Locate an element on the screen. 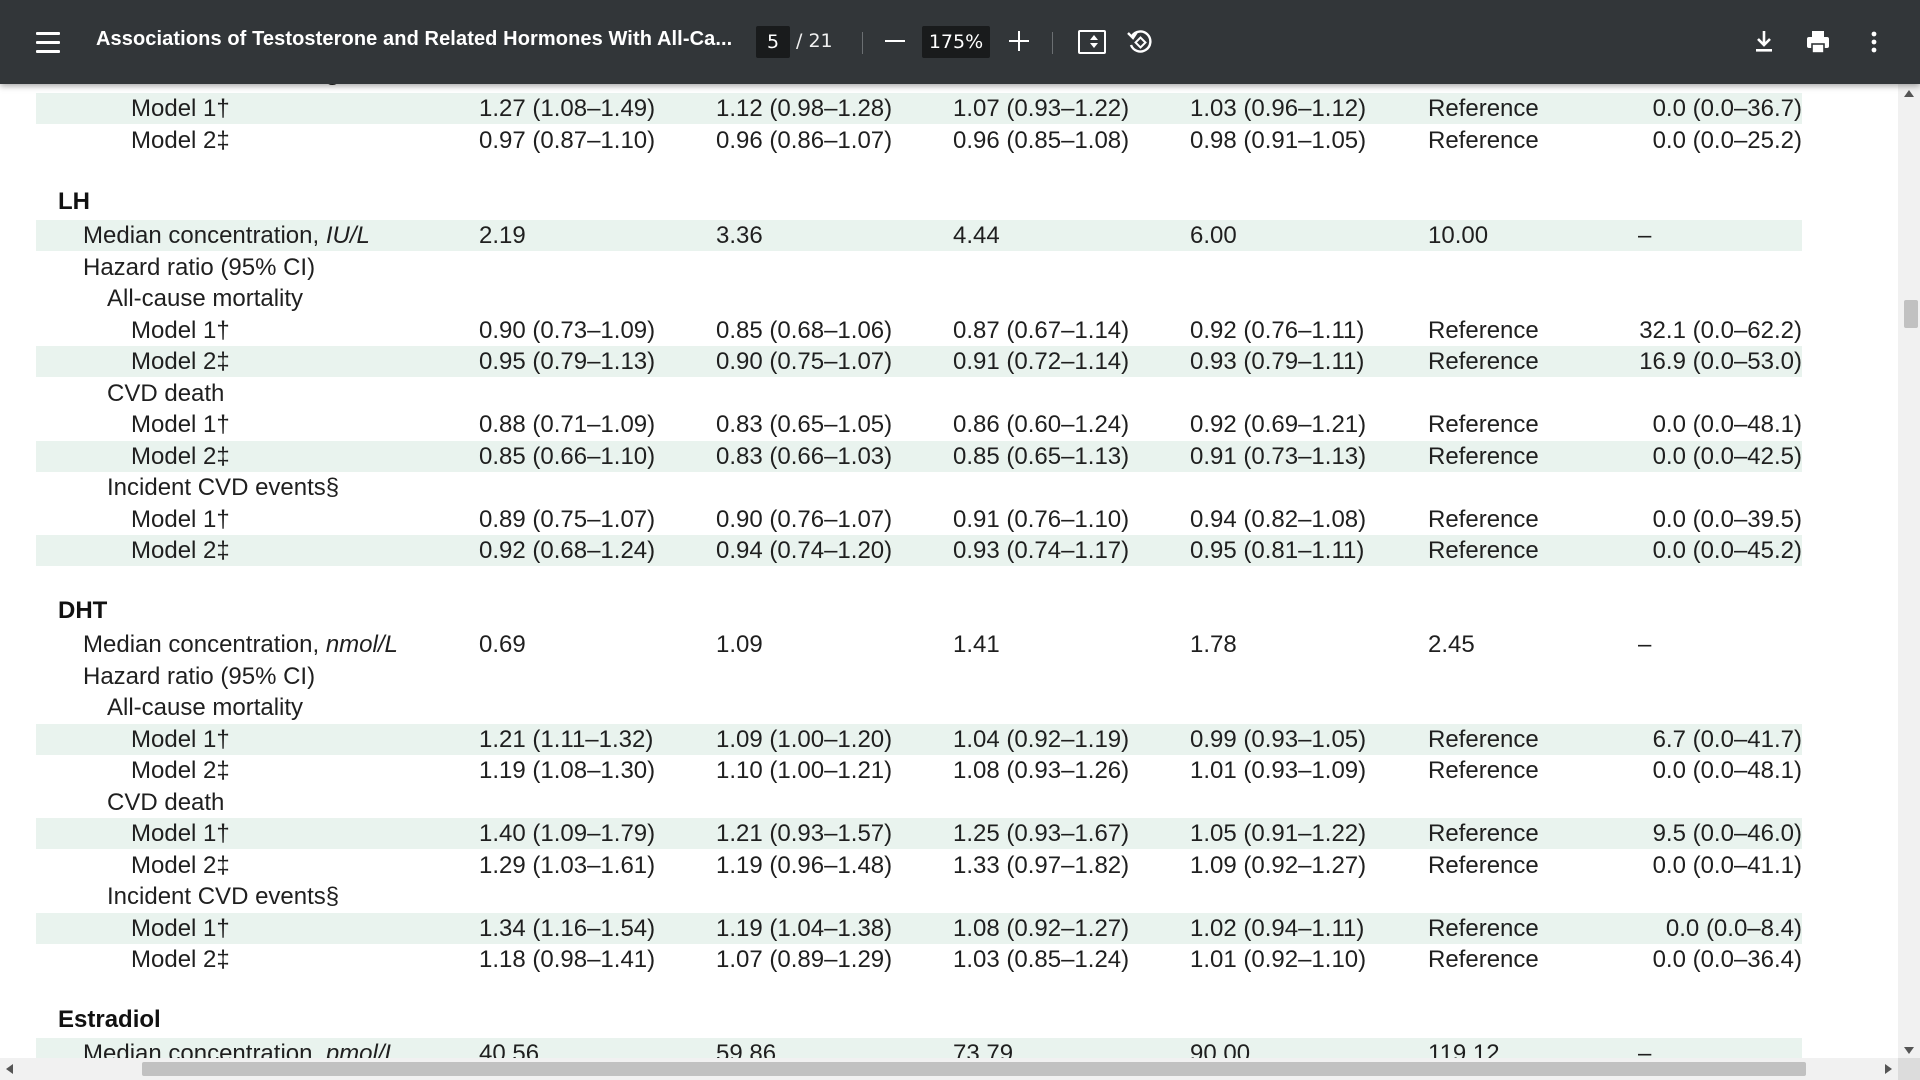  table-cell: 0.92 (0.76–1.11) is located at coordinates (1277, 330).